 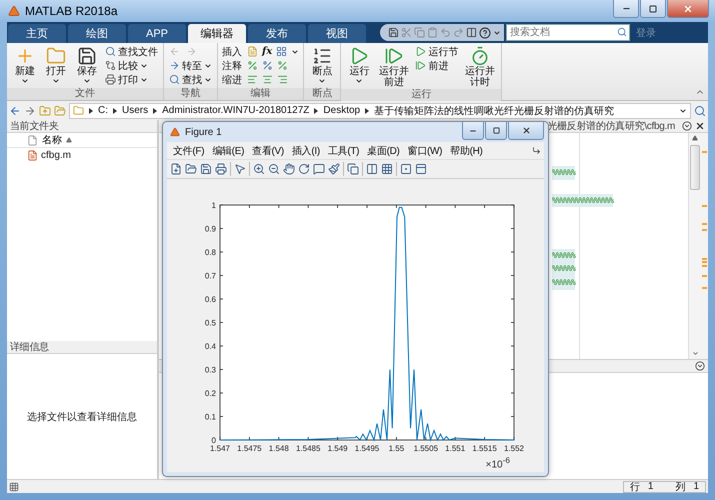 What do you see at coordinates (485, 32) in the screenshot?
I see `help-icon` at bounding box center [485, 32].